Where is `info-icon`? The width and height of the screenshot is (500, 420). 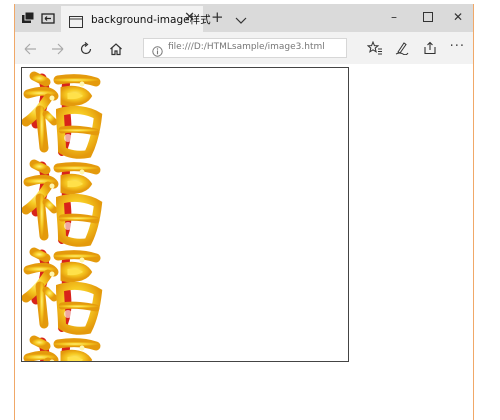 info-icon is located at coordinates (157, 51).